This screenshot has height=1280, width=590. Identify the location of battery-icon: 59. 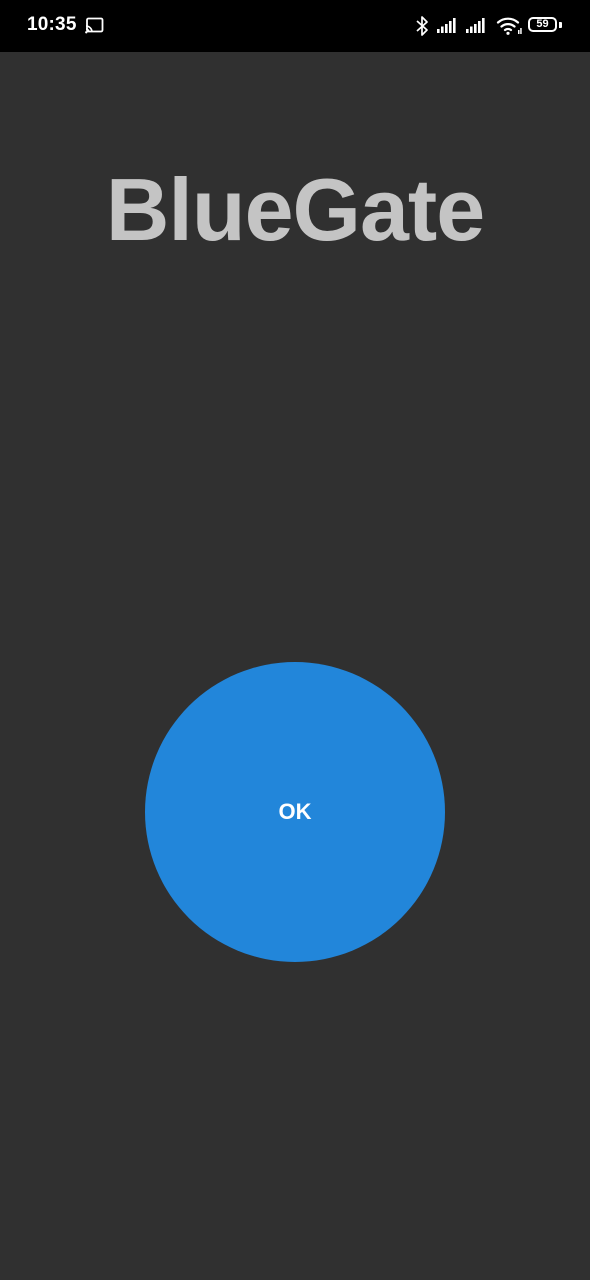
(545, 26).